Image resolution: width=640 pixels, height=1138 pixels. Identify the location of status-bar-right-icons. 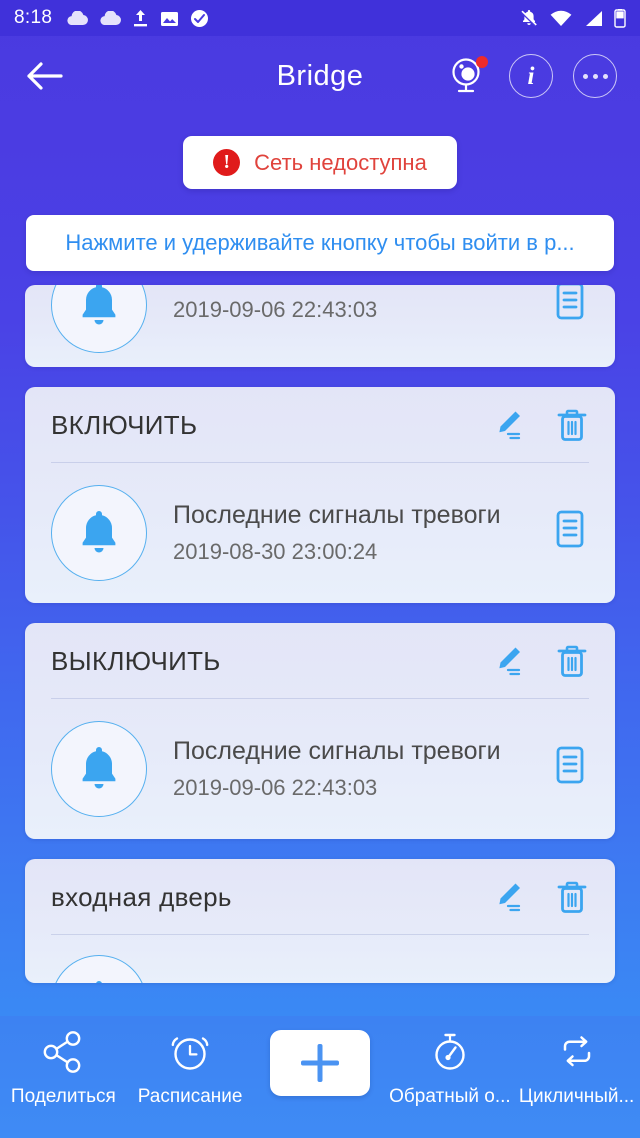
(572, 18).